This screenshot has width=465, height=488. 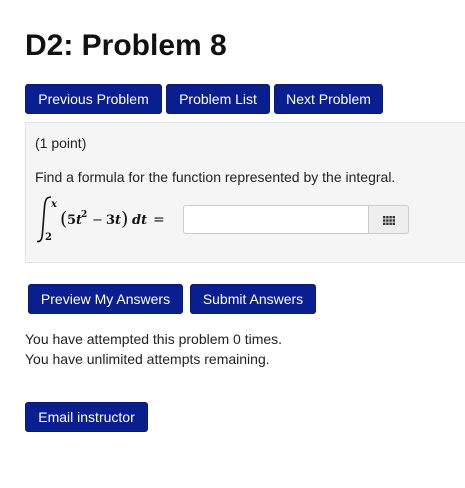 What do you see at coordinates (93, 99) in the screenshot?
I see `previous-problem-button: Previous Problem` at bounding box center [93, 99].